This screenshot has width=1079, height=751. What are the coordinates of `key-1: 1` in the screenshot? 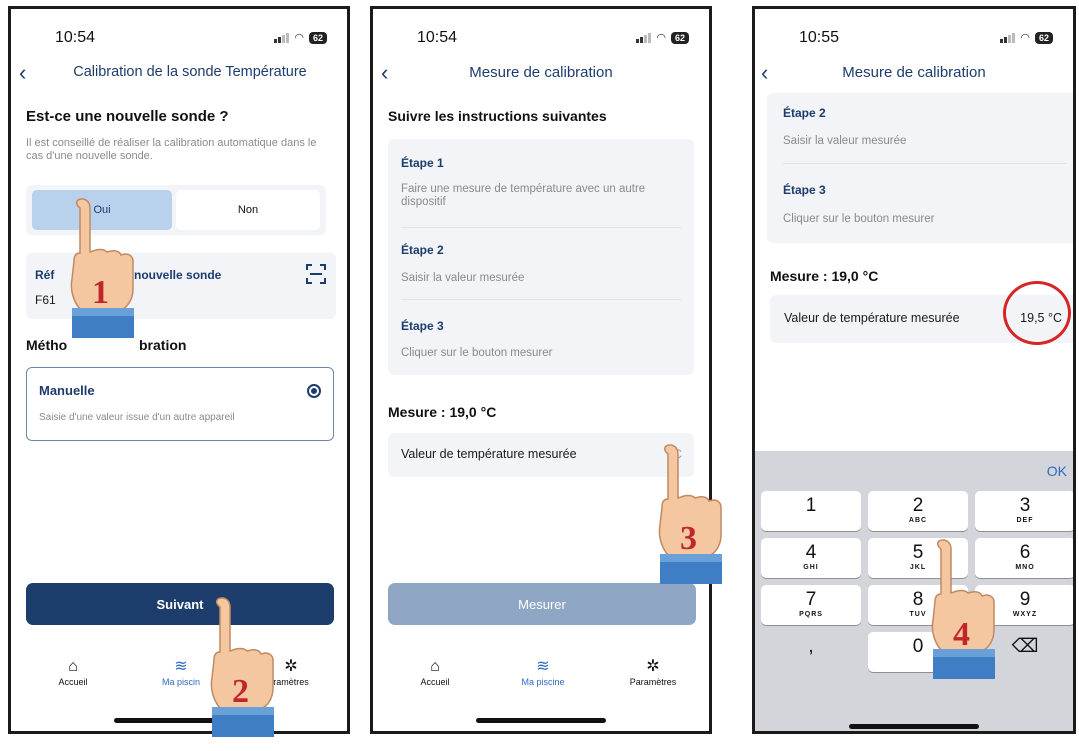 It's located at (811, 511).